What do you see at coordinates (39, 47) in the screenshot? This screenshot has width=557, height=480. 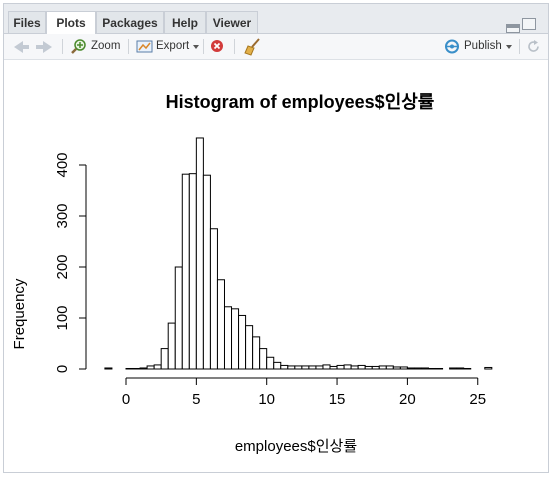 I see `forward-arrow-stem` at bounding box center [39, 47].